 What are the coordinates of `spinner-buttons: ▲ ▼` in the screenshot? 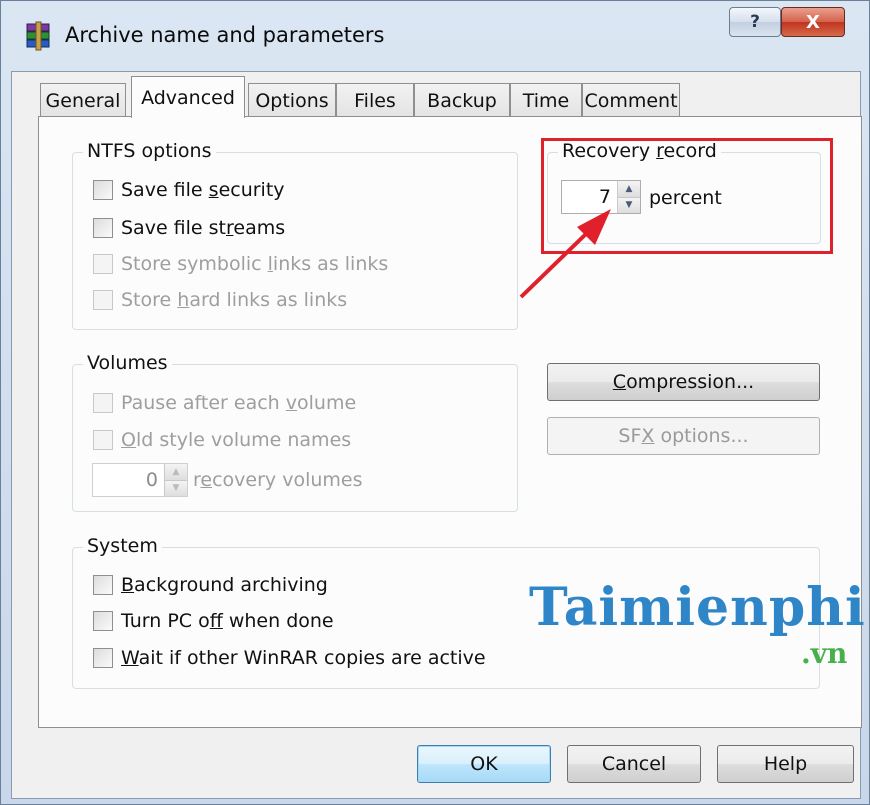 It's located at (175, 480).